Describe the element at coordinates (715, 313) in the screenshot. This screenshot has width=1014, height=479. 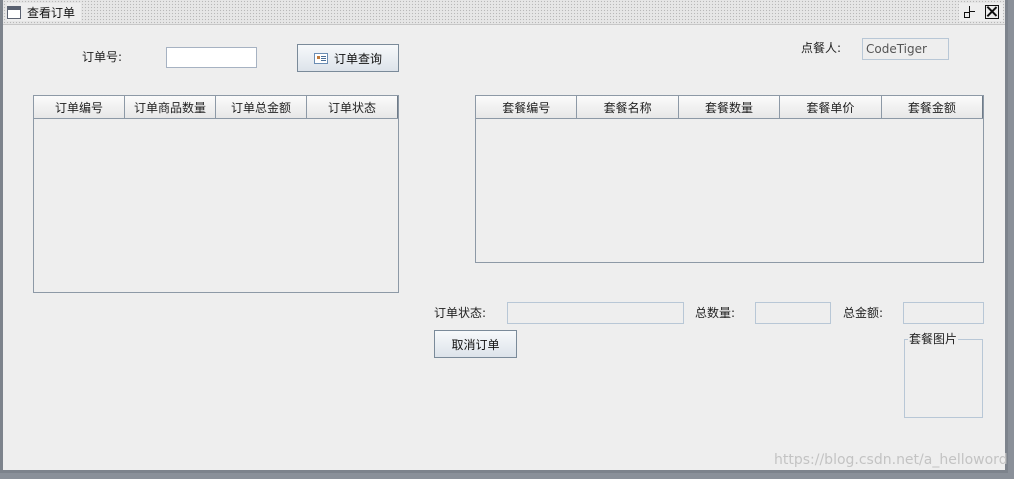
I see `total-quantity-label: 总数量:` at that location.